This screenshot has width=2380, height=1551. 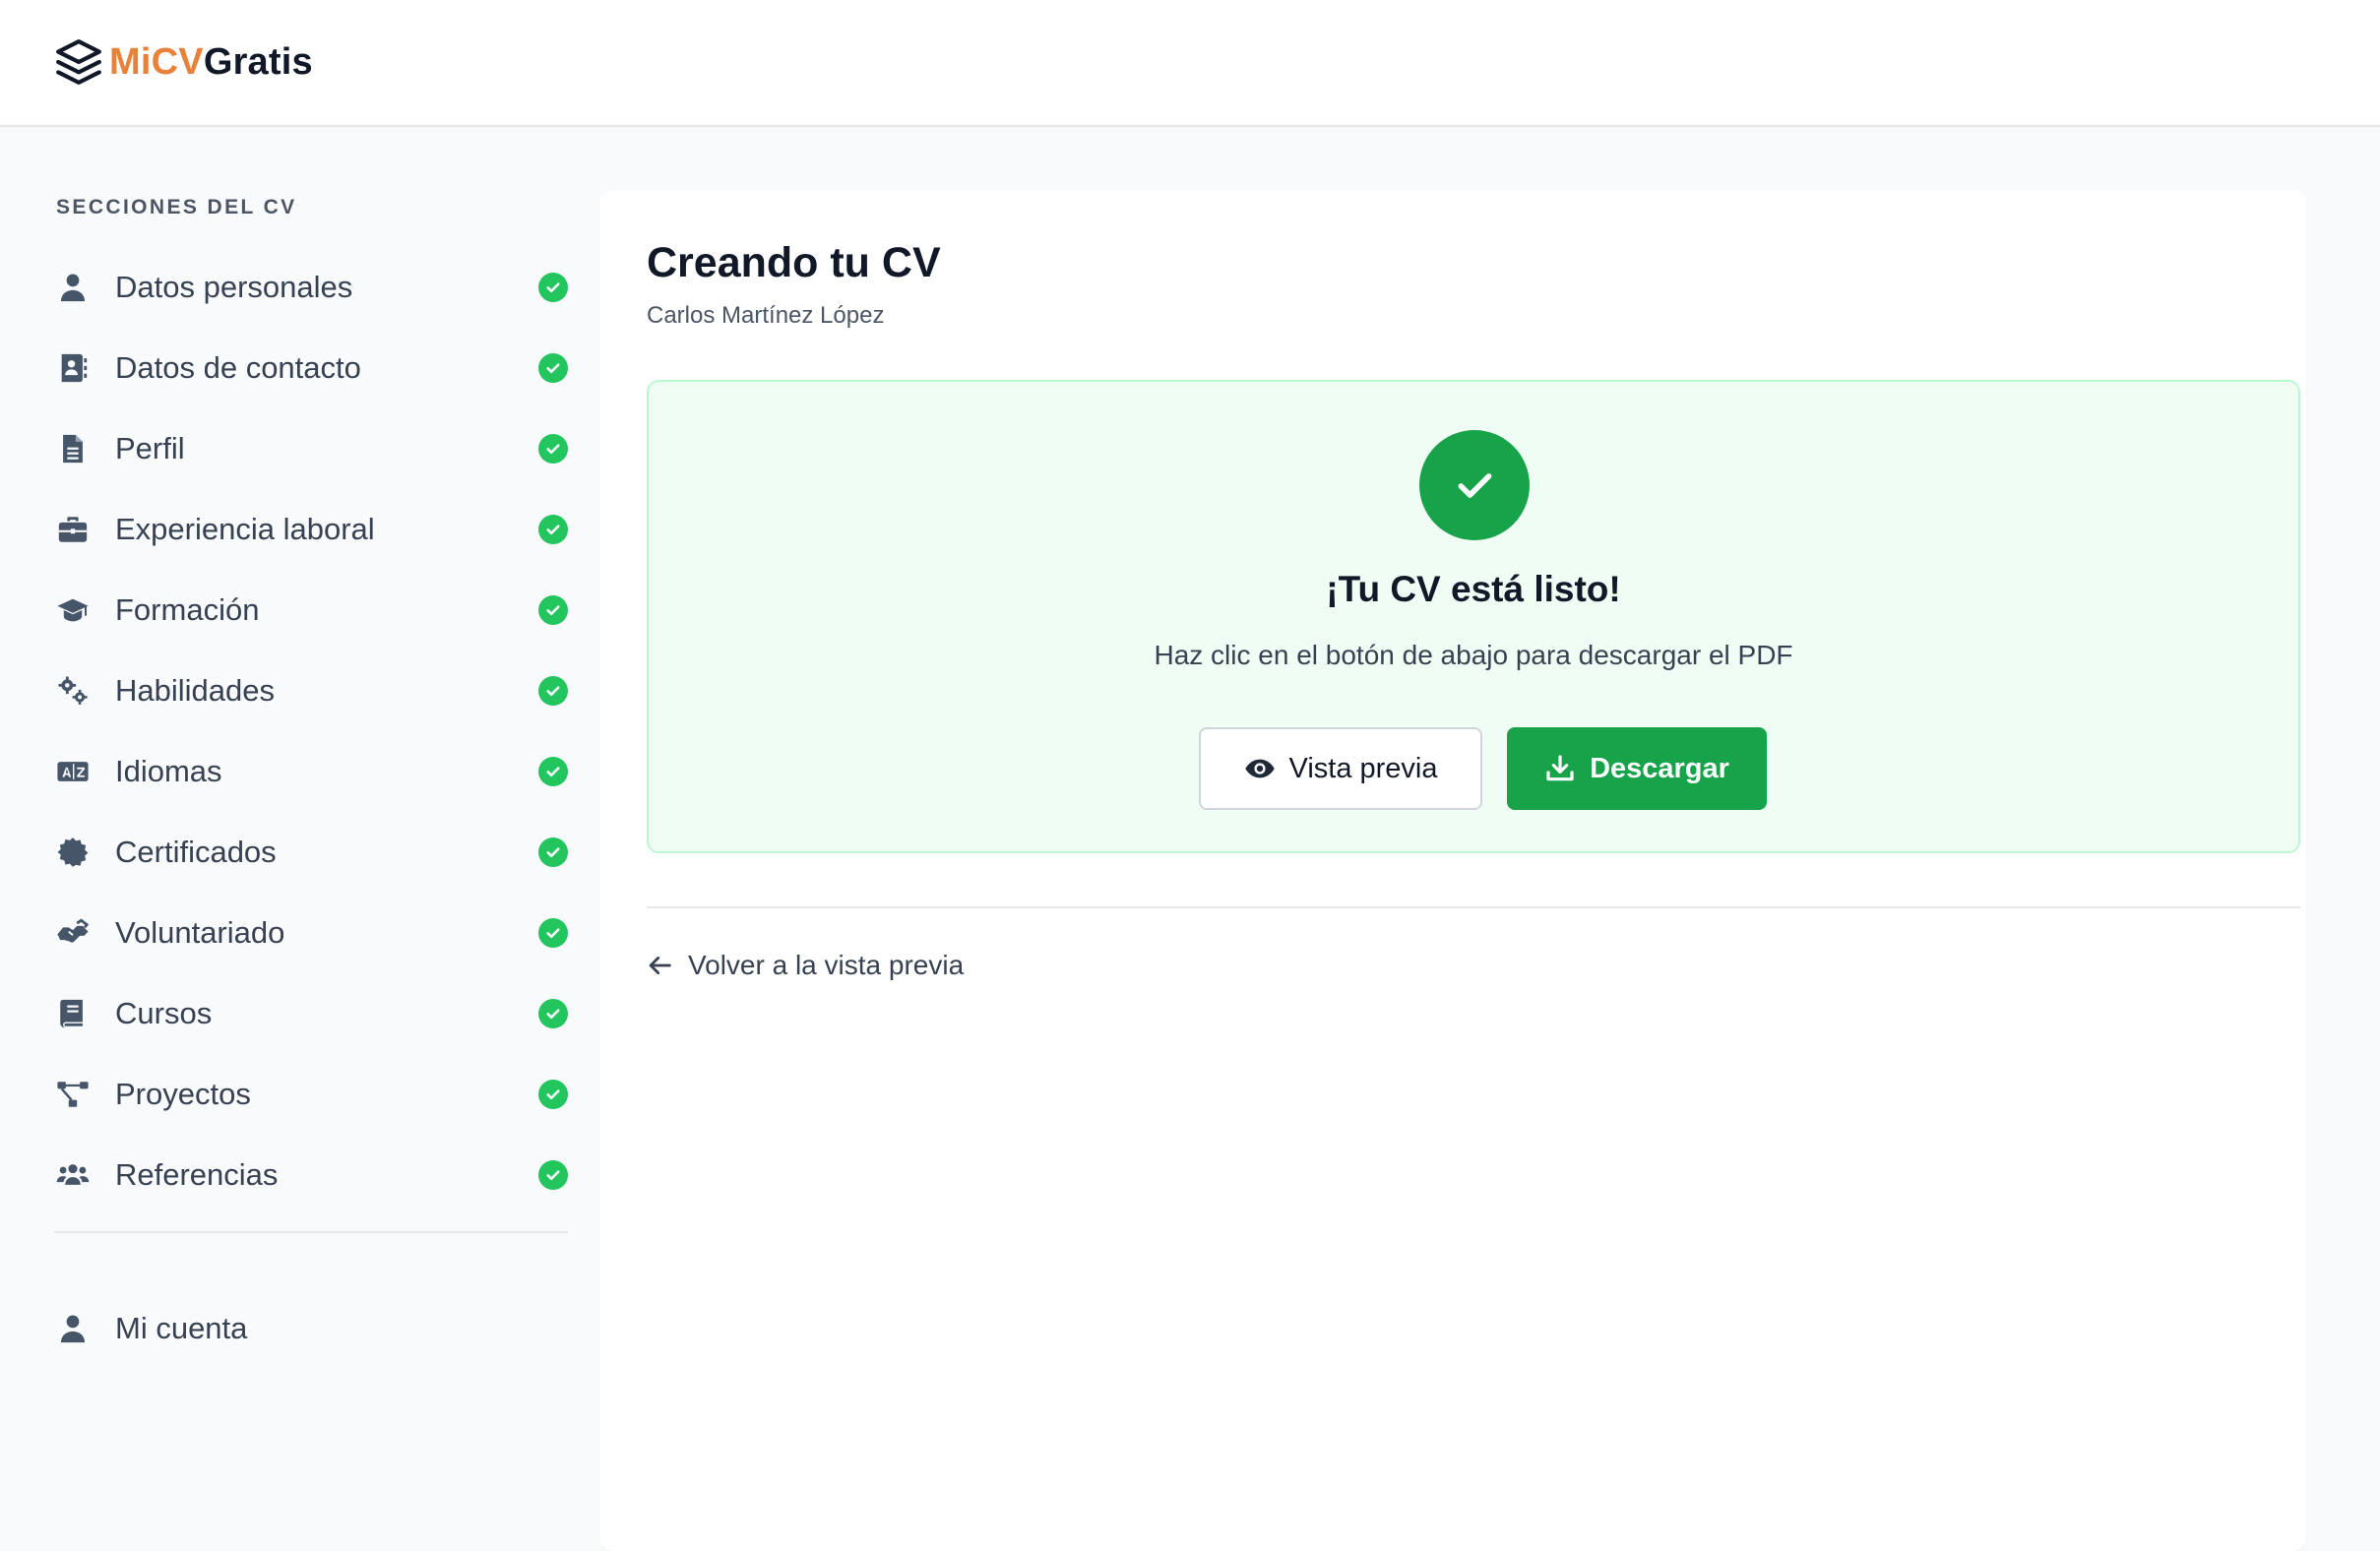 What do you see at coordinates (311, 1232) in the screenshot?
I see `sidebar-divider` at bounding box center [311, 1232].